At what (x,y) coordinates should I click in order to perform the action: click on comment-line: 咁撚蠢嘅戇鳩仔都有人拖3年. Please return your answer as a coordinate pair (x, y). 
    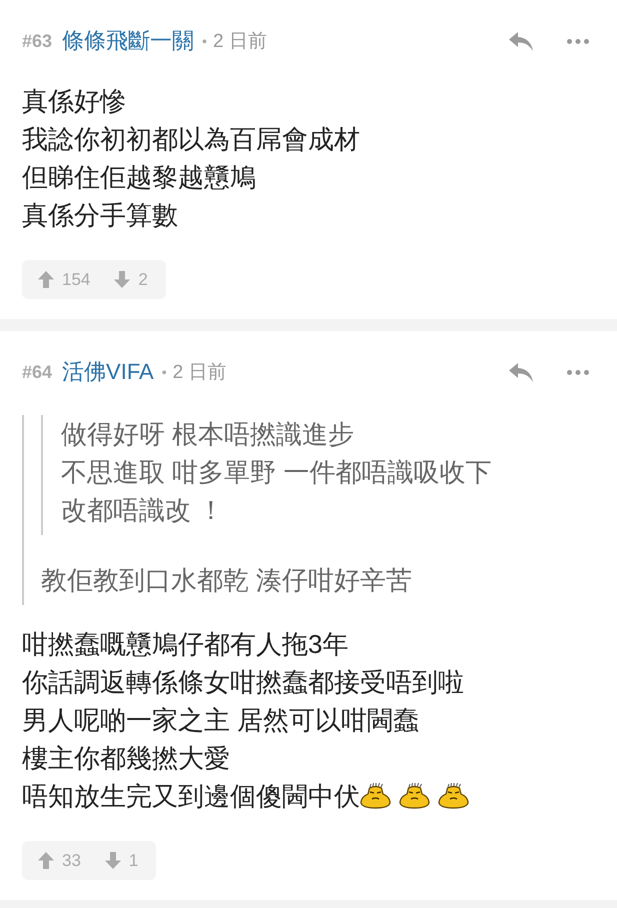
    Looking at the image, I should click on (185, 644).